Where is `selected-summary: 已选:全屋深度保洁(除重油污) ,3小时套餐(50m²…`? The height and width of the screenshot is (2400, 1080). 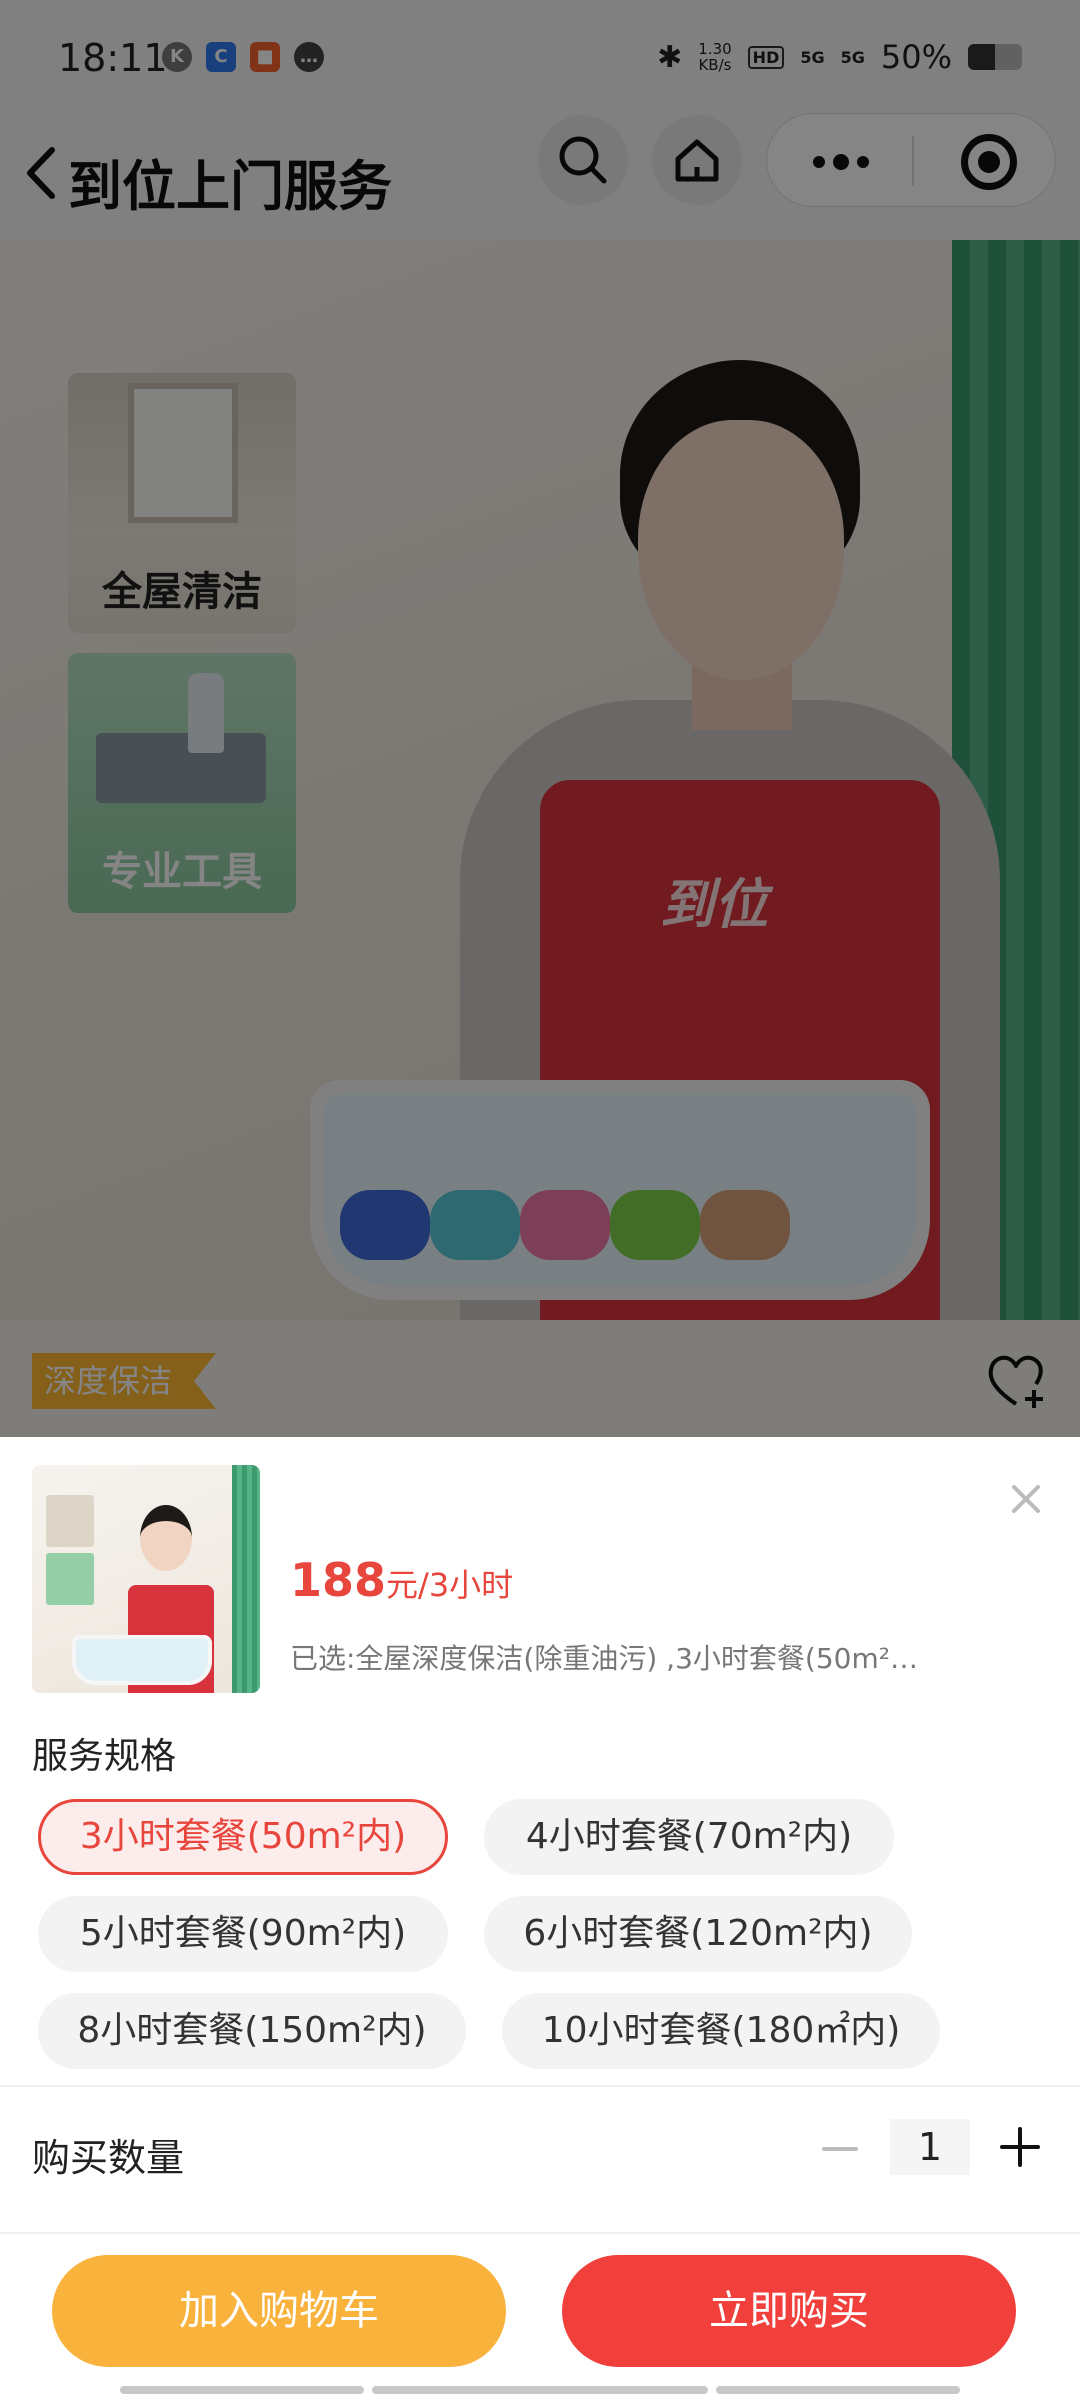 selected-summary: 已选:全屋深度保洁(除重油污) ,3小时套餐(50m²… is located at coordinates (604, 1658).